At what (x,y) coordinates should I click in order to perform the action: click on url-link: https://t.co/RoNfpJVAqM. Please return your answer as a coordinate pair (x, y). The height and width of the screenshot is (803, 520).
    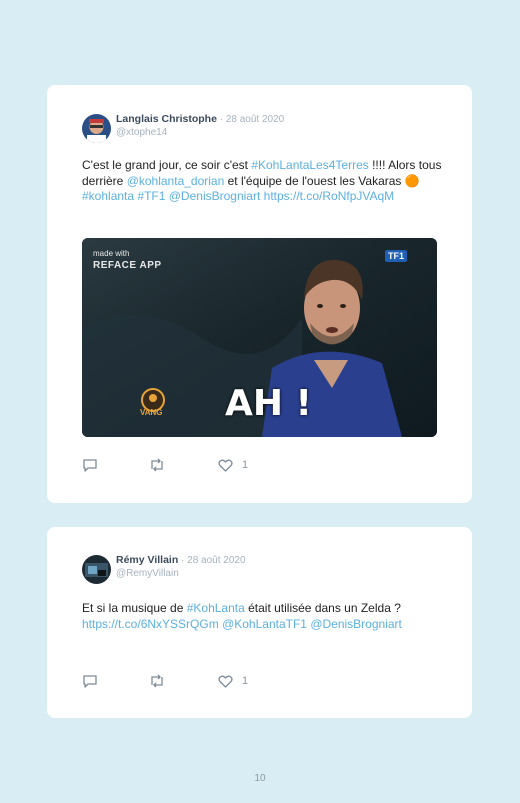
    Looking at the image, I should click on (329, 196).